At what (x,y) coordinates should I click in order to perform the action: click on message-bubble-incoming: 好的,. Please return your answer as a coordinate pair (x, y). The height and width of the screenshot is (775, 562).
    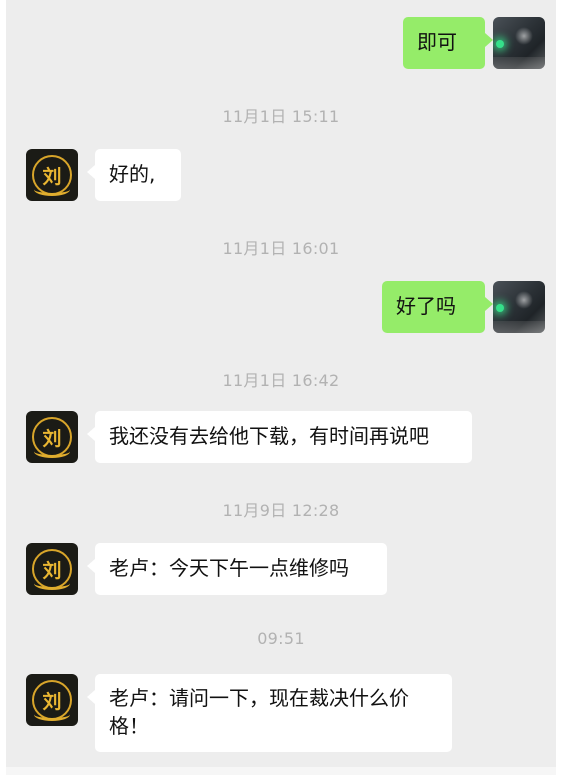
    Looking at the image, I should click on (134, 175).